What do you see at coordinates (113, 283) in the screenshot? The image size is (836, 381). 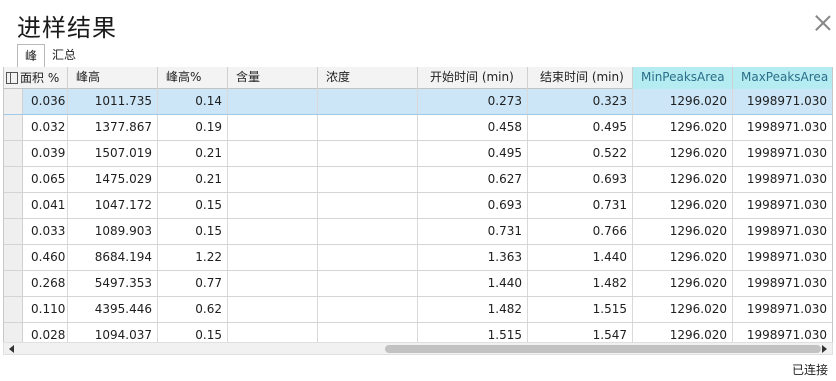 I see `cell-height: 5497.353` at bounding box center [113, 283].